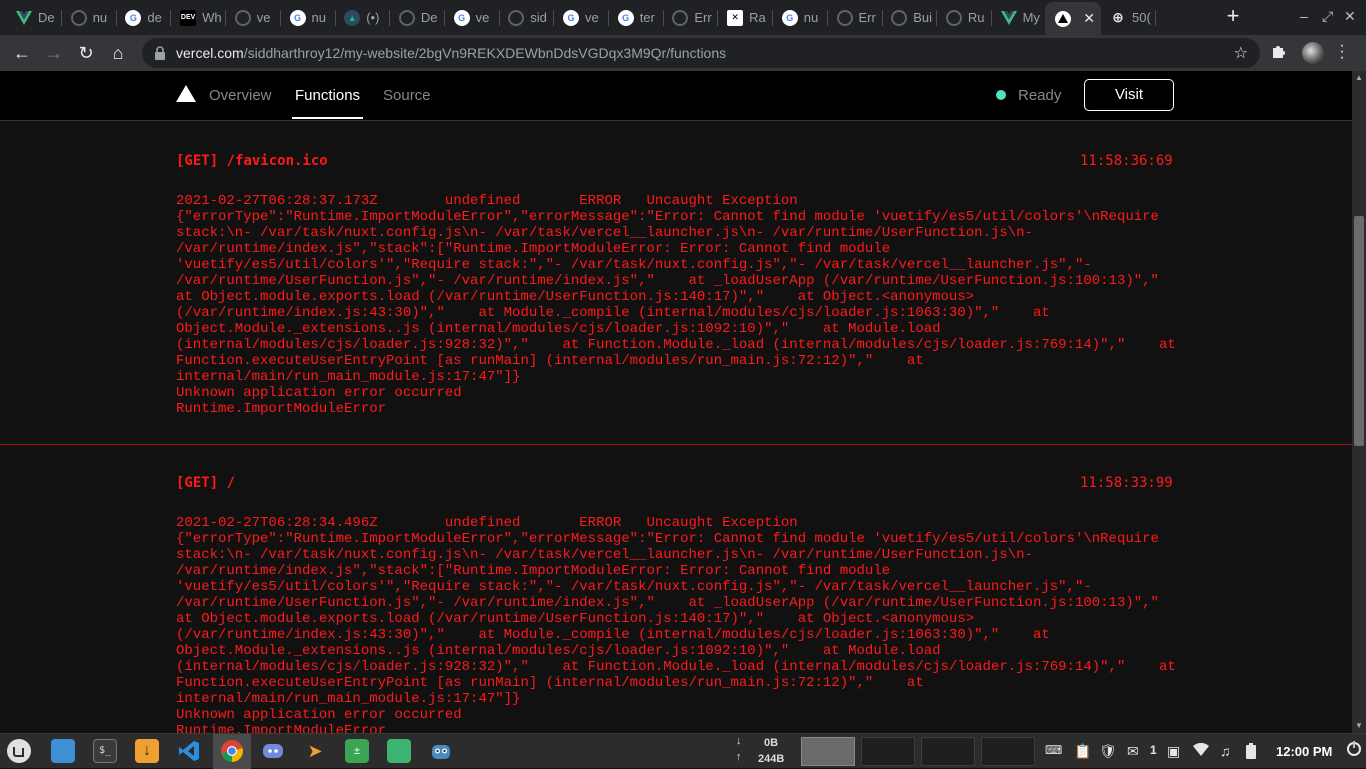 Image resolution: width=1366 pixels, height=769 pixels. Describe the element at coordinates (1141, 17) in the screenshot. I see `browser-tab-label: 50(` at that location.